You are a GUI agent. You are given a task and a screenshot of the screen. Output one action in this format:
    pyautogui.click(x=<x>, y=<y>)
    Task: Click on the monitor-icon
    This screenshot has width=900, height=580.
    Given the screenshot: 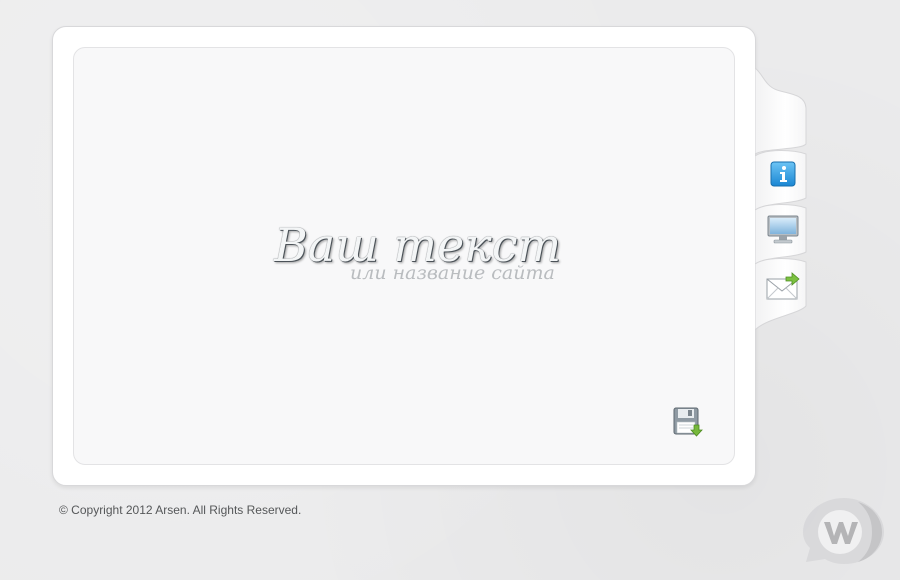 What is the action you would take?
    pyautogui.click(x=783, y=229)
    